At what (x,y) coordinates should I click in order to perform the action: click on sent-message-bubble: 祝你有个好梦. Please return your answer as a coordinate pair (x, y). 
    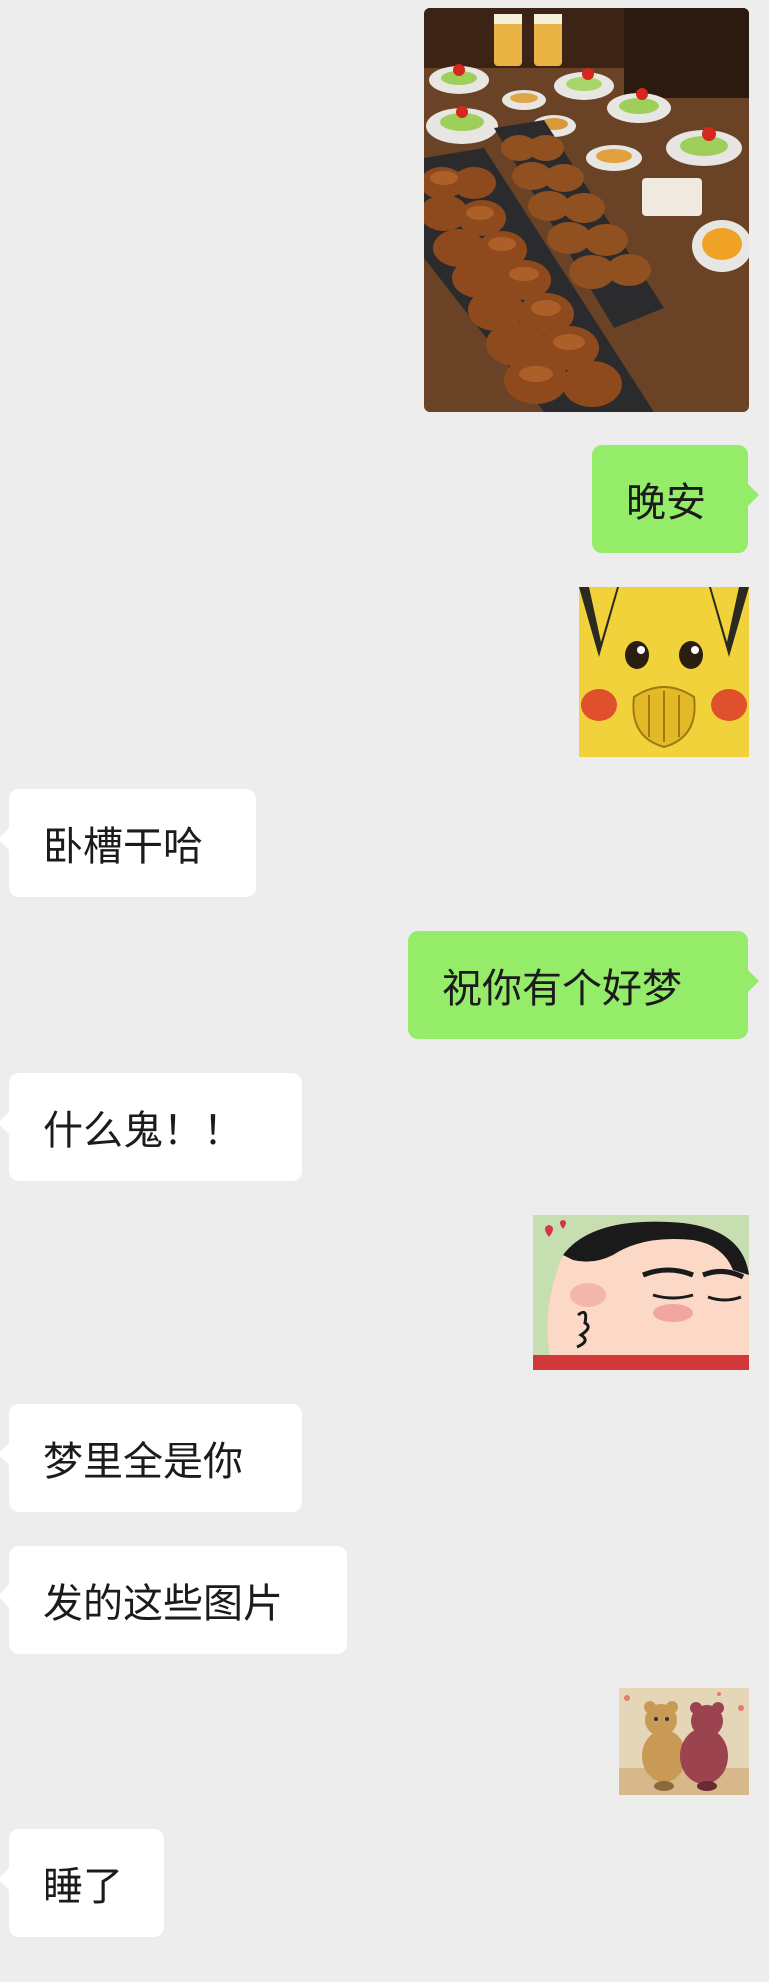
    Looking at the image, I should click on (583, 985).